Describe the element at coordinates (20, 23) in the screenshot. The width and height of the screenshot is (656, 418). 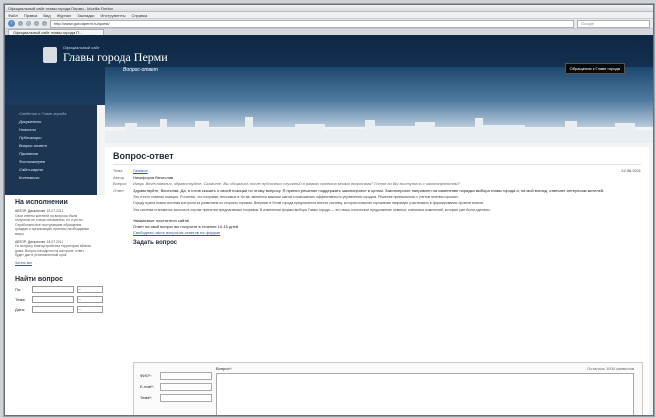
I see `forward-icon: ›` at that location.